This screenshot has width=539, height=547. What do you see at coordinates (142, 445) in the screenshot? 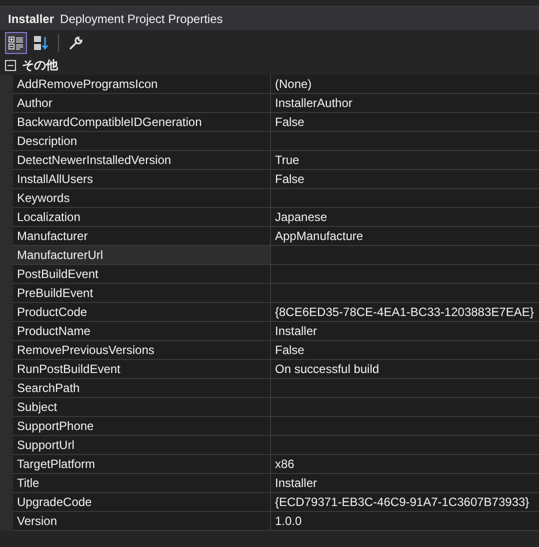
I see `property-name: SupportUrl` at bounding box center [142, 445].